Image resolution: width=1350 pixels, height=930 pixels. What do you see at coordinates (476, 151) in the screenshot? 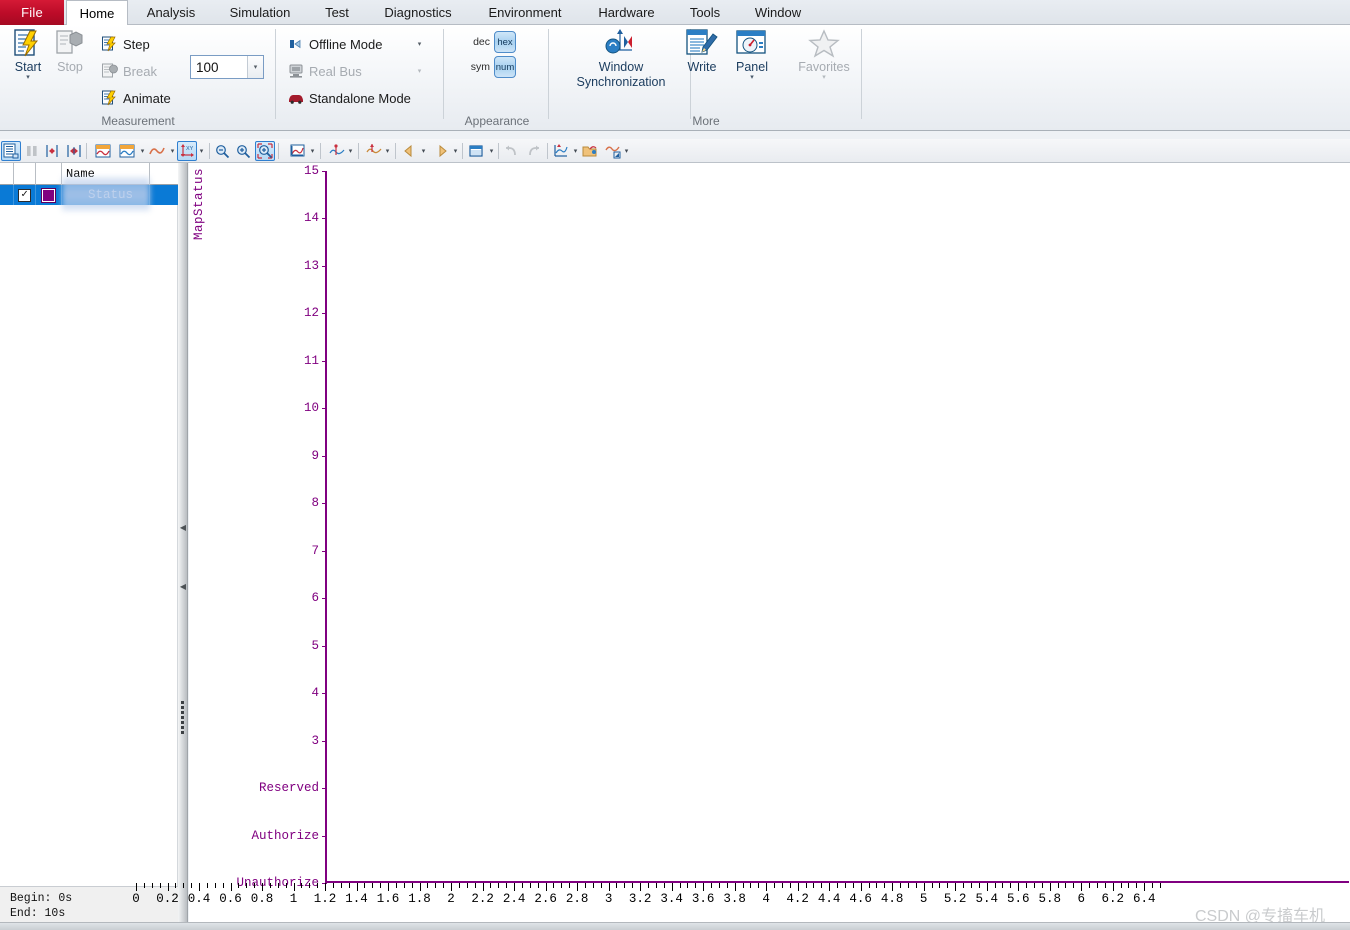
I see `layout-icon` at bounding box center [476, 151].